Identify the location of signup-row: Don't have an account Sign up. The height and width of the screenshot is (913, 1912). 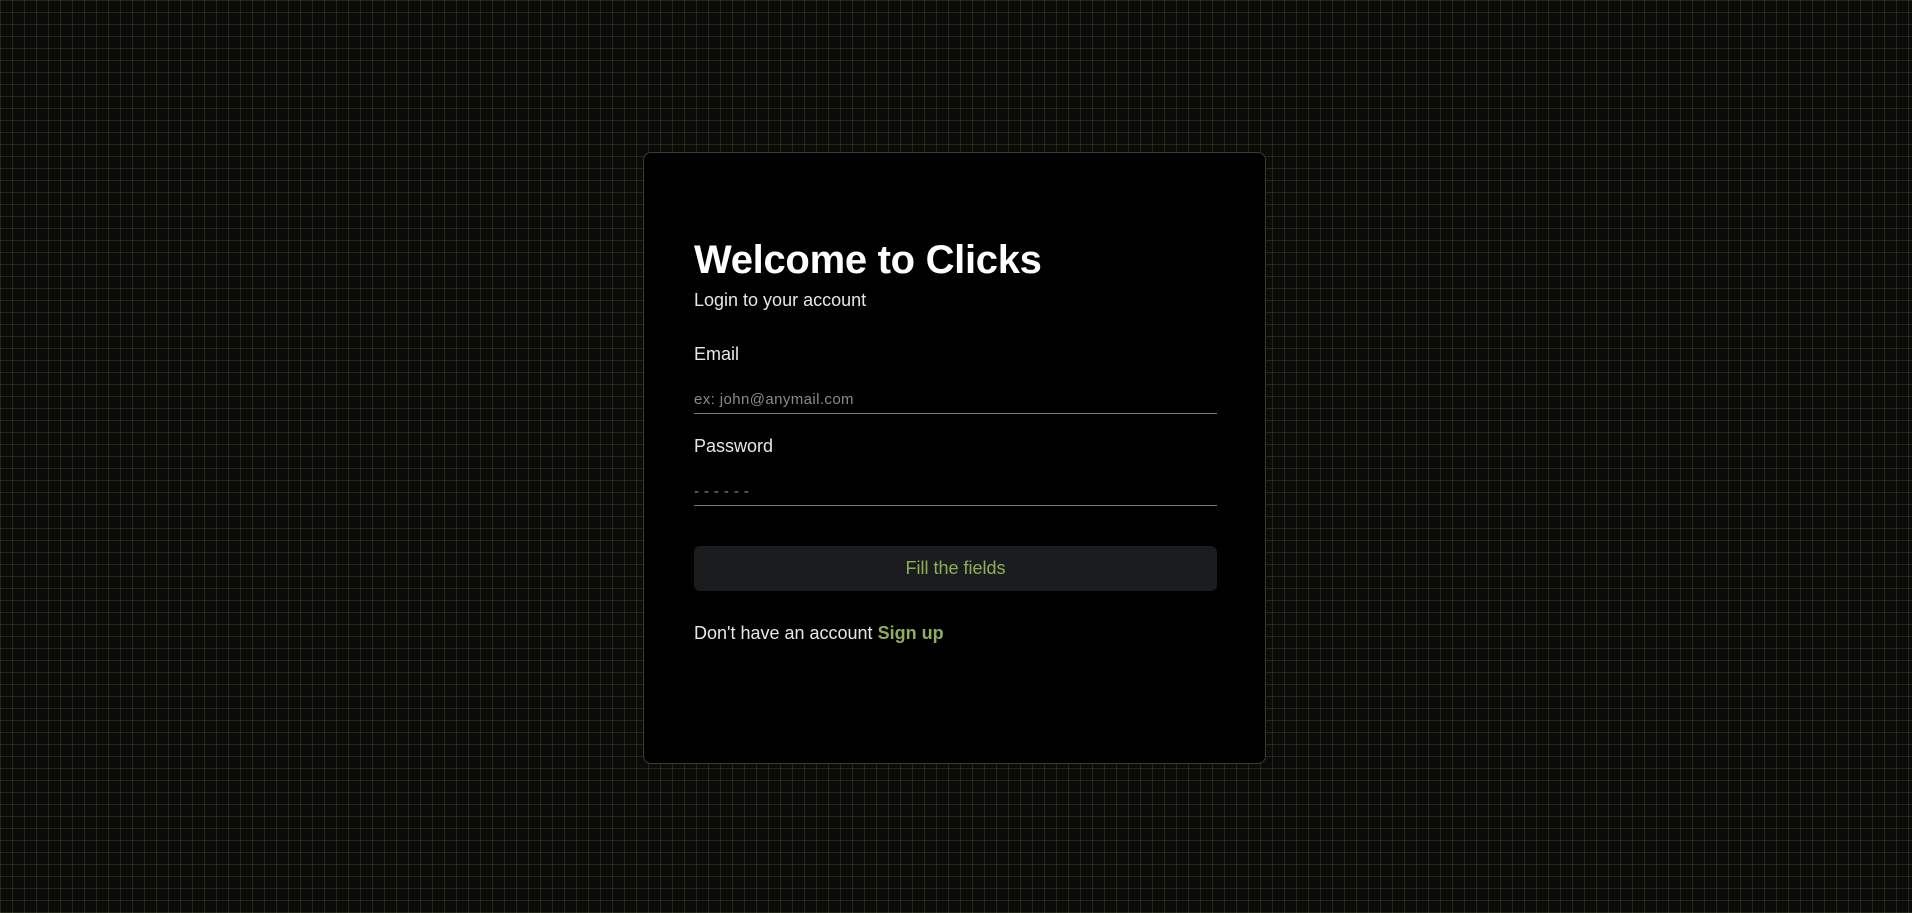
(954, 633).